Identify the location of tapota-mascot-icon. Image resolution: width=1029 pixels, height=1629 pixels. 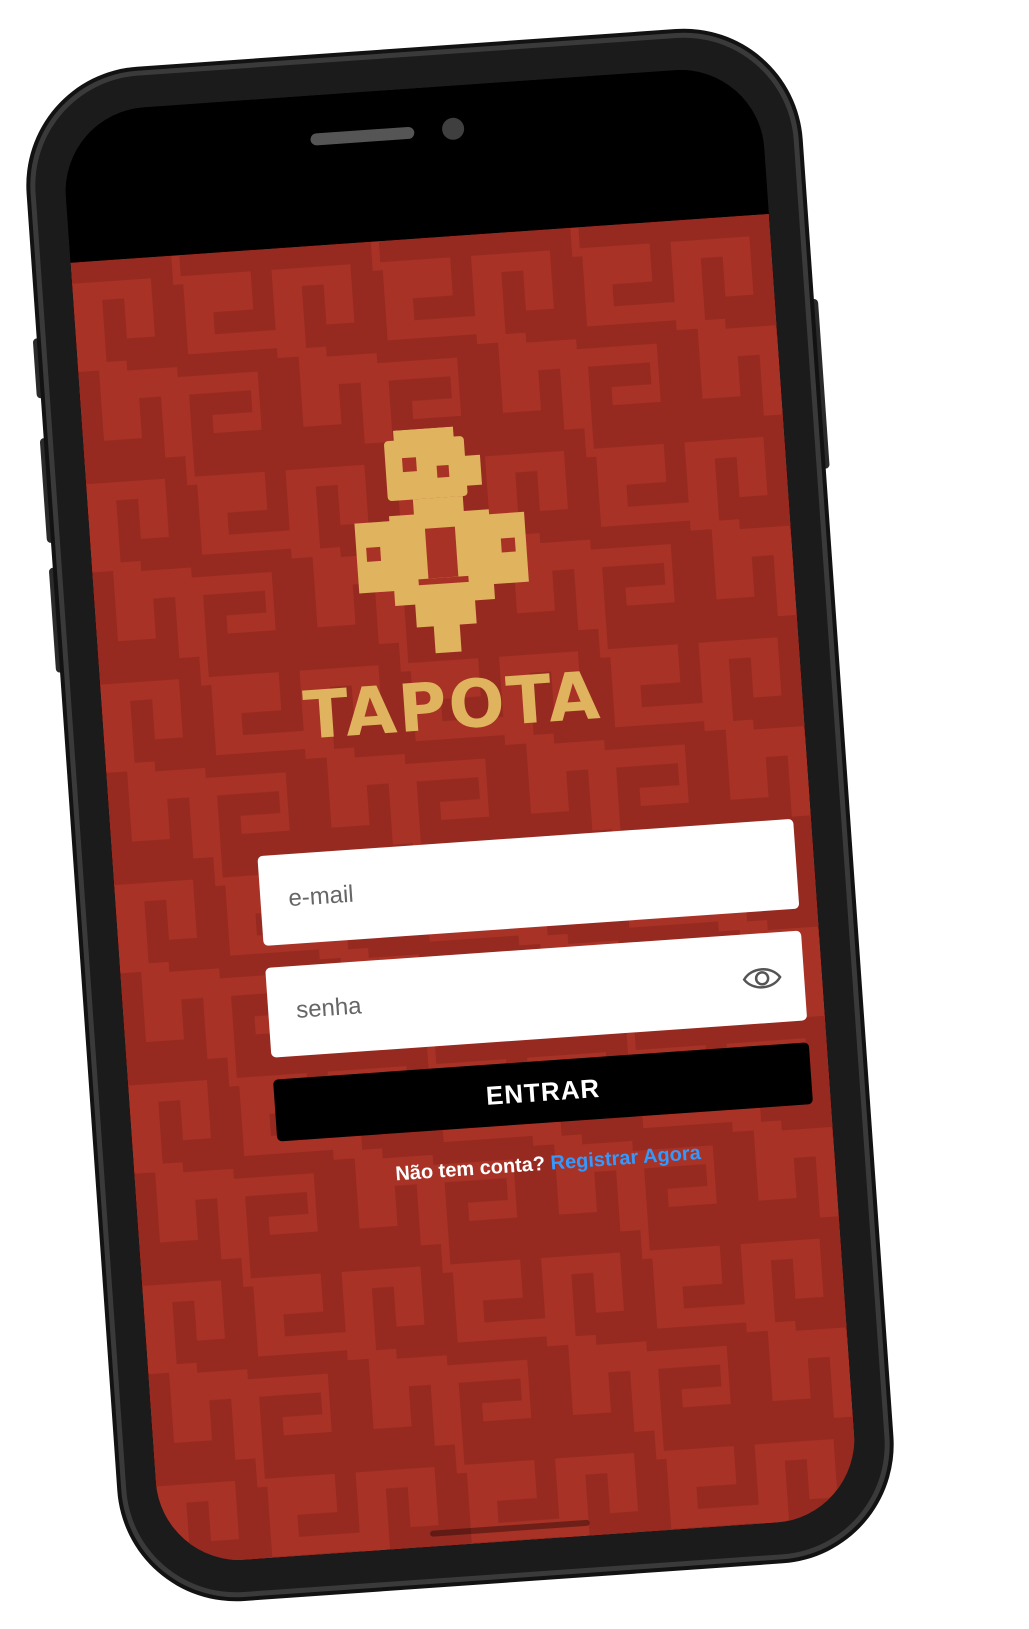
(441, 540).